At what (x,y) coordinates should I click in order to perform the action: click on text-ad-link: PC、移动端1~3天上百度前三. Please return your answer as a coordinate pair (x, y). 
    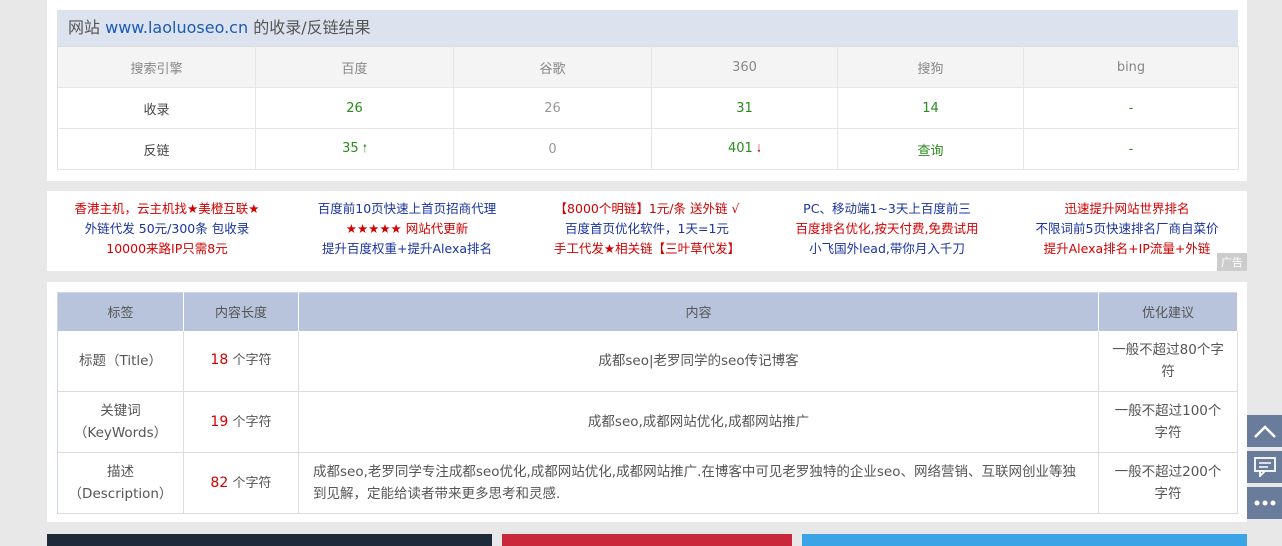
    Looking at the image, I should click on (887, 209).